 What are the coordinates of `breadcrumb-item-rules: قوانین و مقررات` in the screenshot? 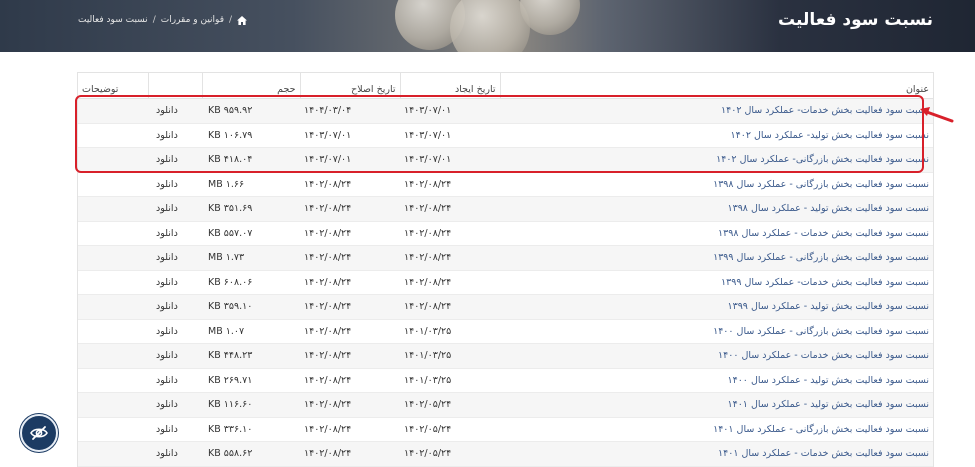 It's located at (192, 20).